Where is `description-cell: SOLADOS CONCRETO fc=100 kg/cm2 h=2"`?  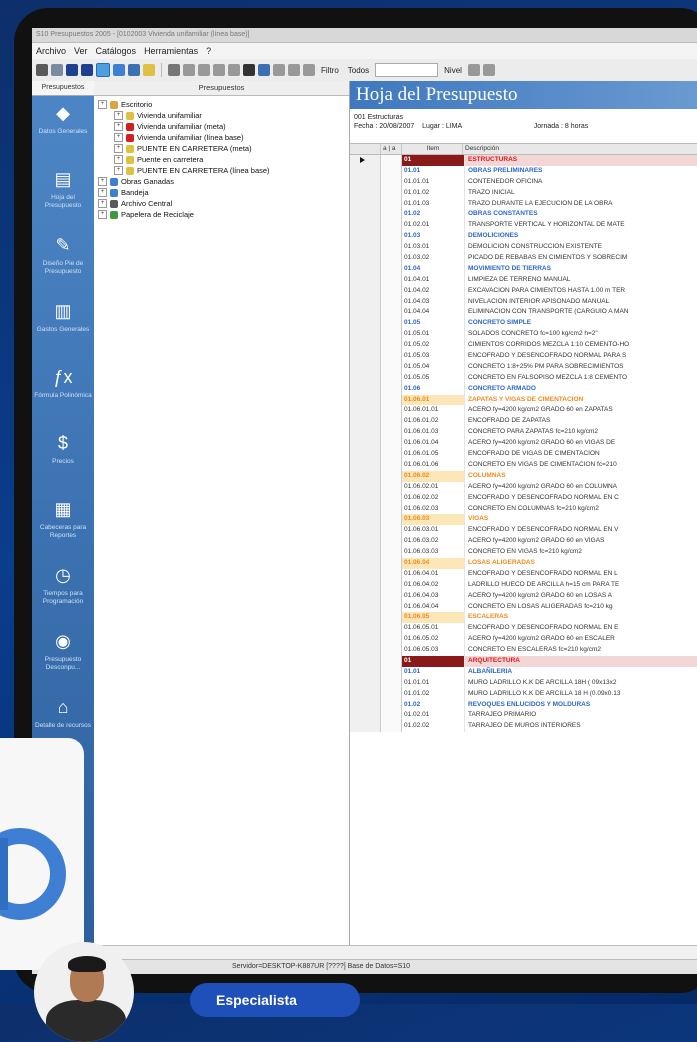 description-cell: SOLADOS CONCRETO fc=100 kg/cm2 h=2" is located at coordinates (581, 334).